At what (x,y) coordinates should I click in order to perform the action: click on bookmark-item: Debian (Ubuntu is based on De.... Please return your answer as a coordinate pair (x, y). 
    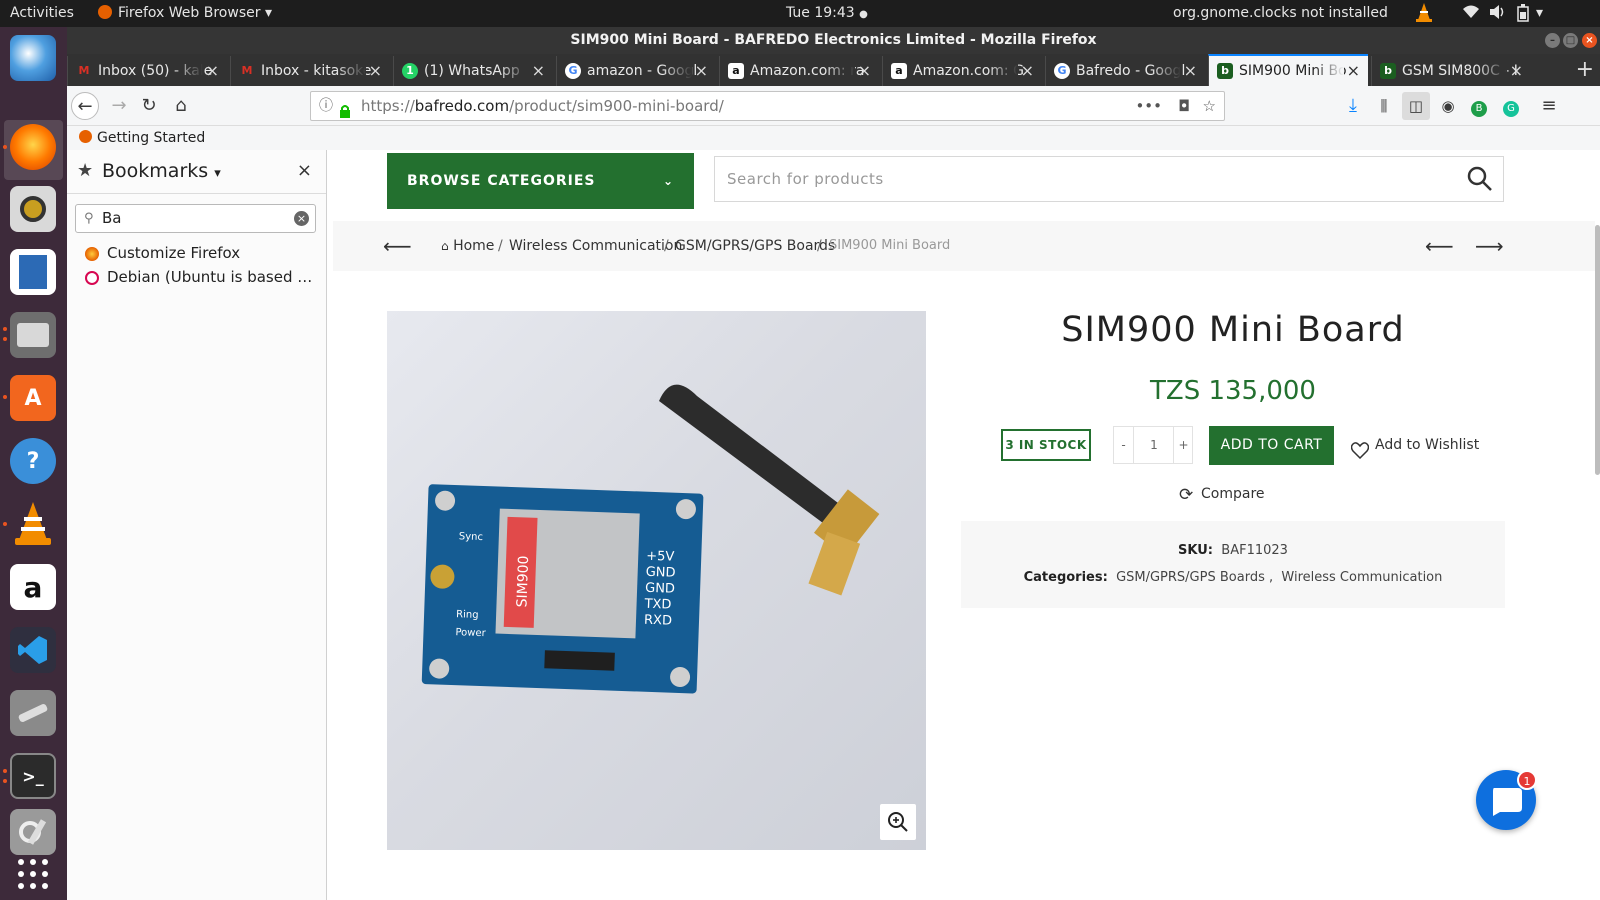
    Looking at the image, I should click on (203, 279).